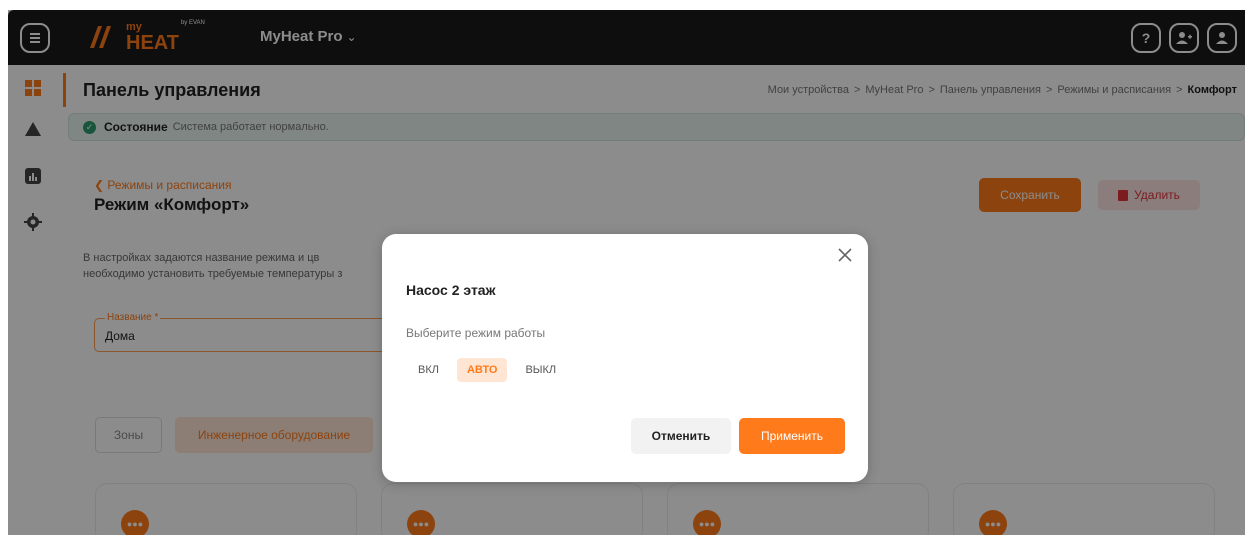  Describe the element at coordinates (845, 255) in the screenshot. I see `close-icon` at that location.